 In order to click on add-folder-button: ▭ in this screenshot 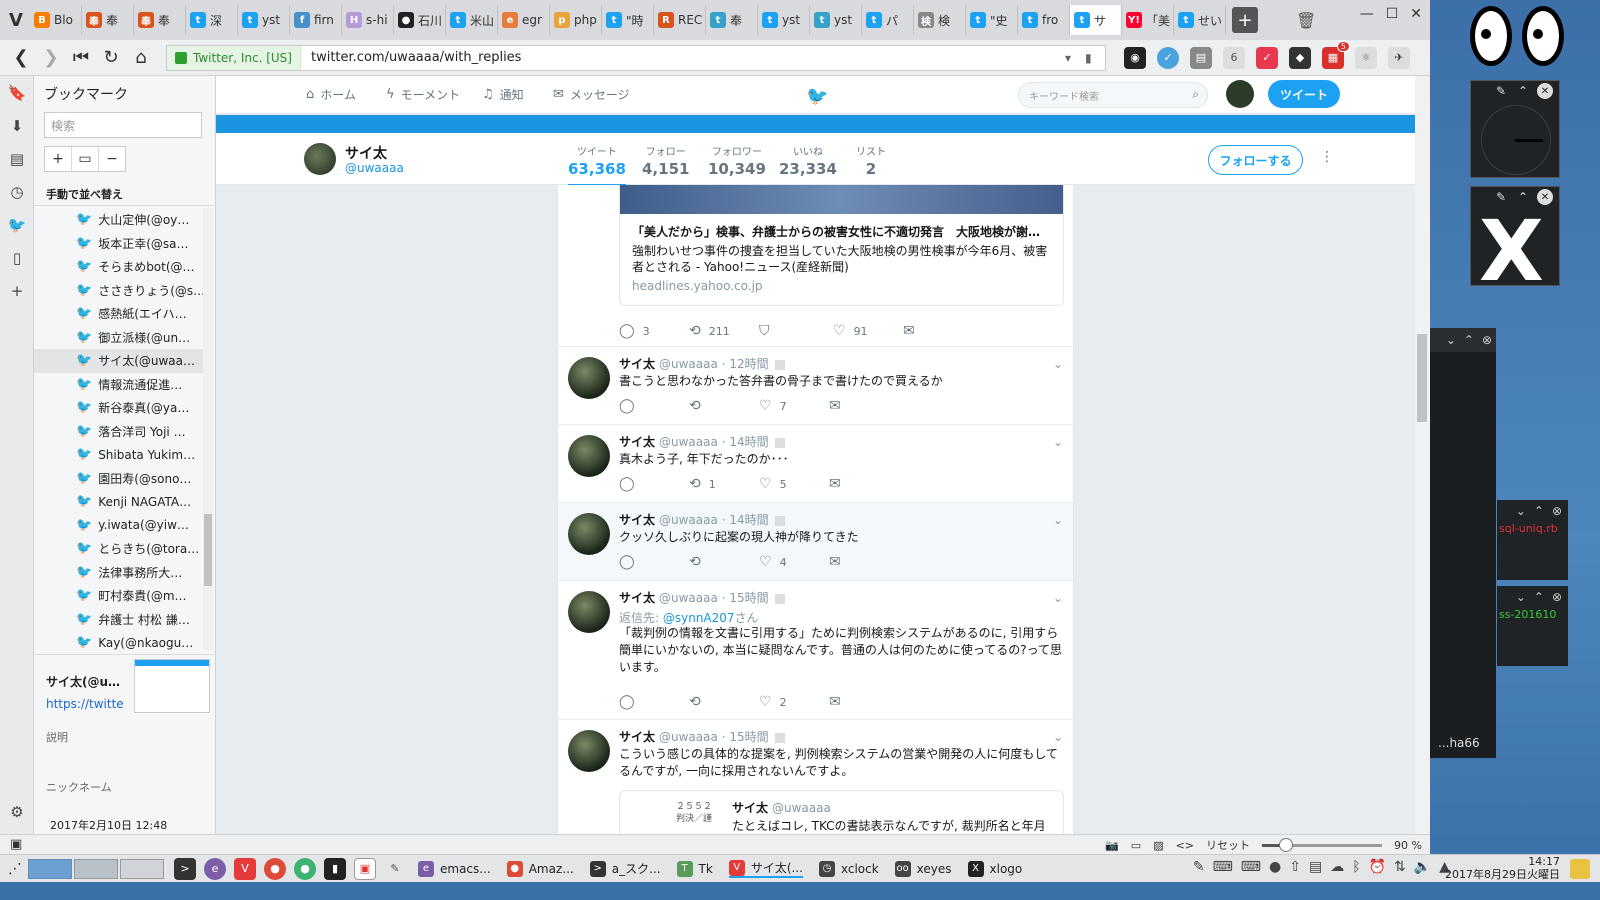, I will do `click(85, 159)`.